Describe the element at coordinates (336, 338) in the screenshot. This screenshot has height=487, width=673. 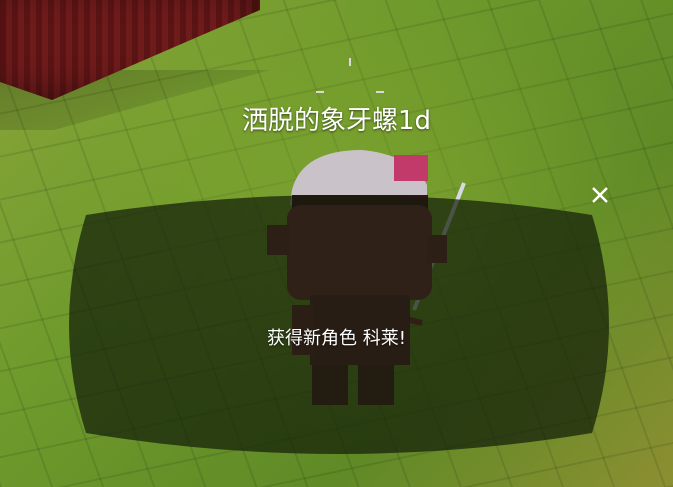
I see `reward-message: 获得新角色 科莱!` at that location.